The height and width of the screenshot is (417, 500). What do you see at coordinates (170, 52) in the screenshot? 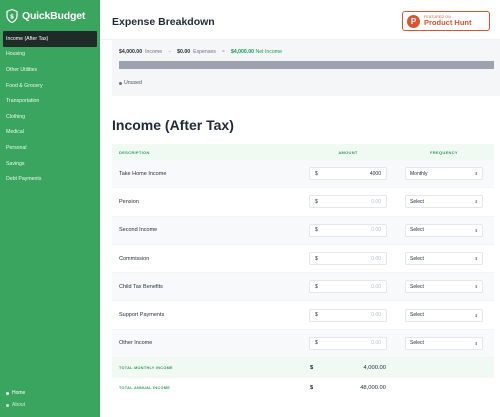
I see `minus-sign: −` at bounding box center [170, 52].